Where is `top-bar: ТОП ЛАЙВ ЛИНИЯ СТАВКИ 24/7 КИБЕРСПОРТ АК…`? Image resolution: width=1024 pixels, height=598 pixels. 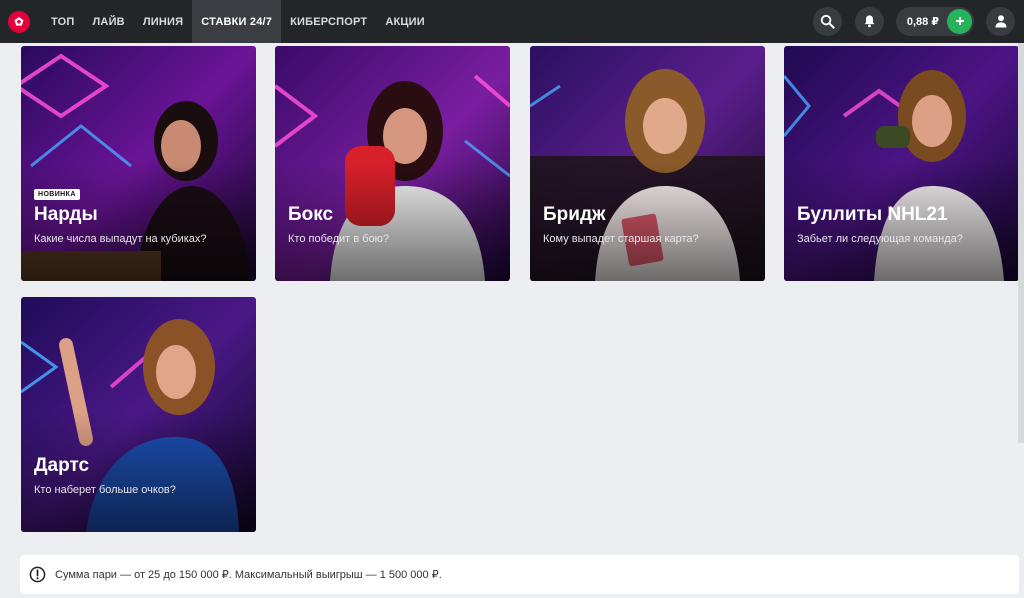
top-bar: ТОП ЛАЙВ ЛИНИЯ СТАВКИ 24/7 КИБЕРСПОРТ АК… is located at coordinates (512, 21).